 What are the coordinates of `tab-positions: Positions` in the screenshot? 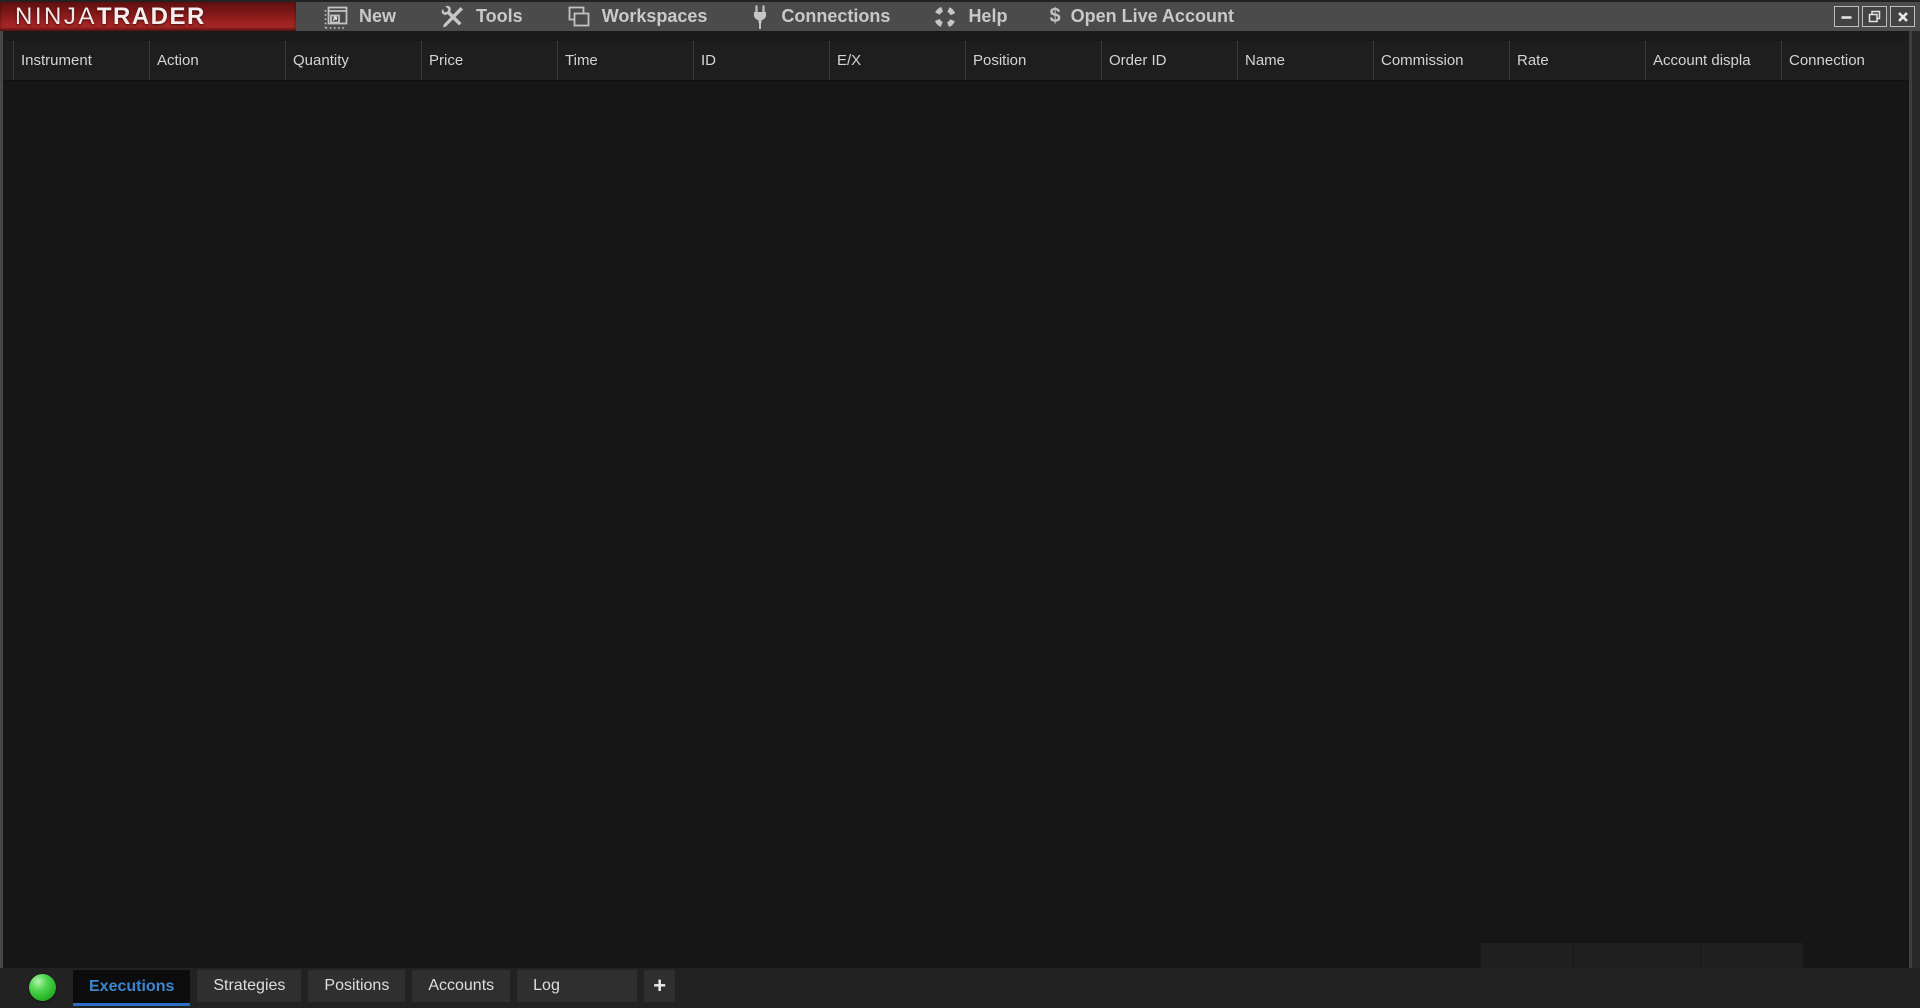 It's located at (357, 986).